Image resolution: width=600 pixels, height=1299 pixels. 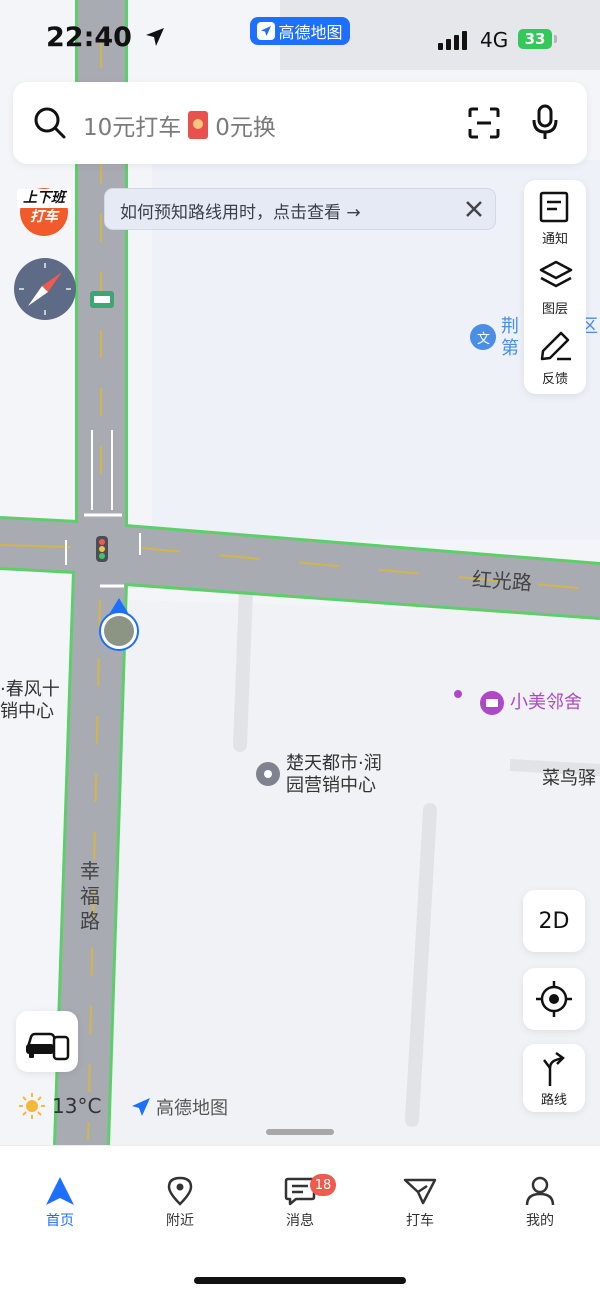 I want to click on sun-icon, so click(x=32, y=1106).